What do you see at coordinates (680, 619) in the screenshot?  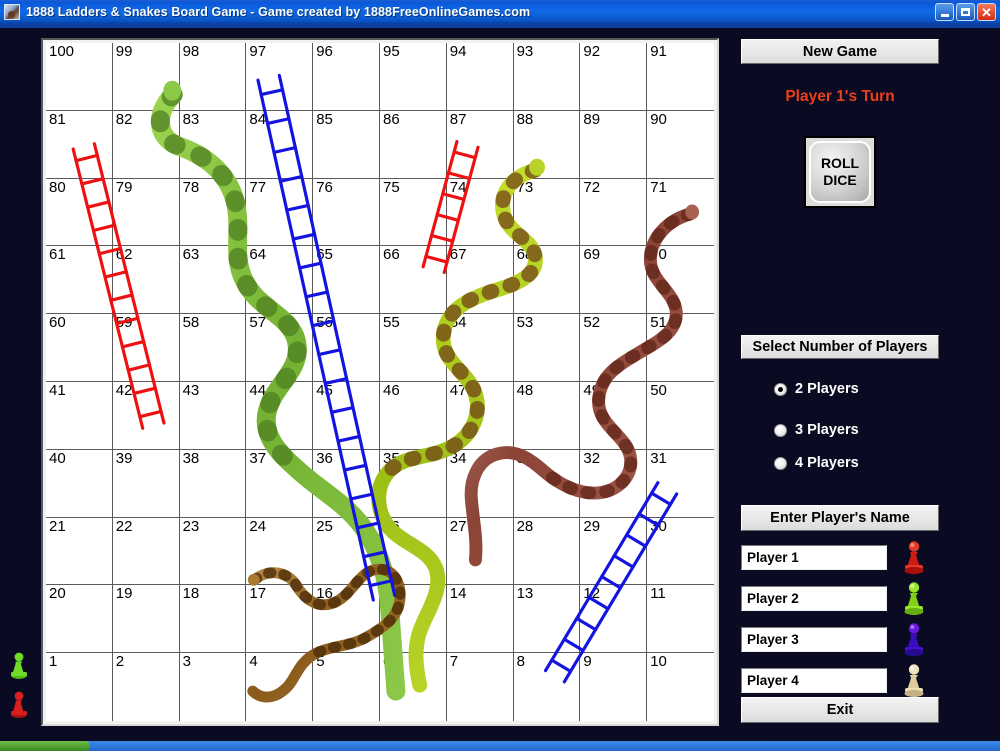 I see `board-cell-11: 11` at bounding box center [680, 619].